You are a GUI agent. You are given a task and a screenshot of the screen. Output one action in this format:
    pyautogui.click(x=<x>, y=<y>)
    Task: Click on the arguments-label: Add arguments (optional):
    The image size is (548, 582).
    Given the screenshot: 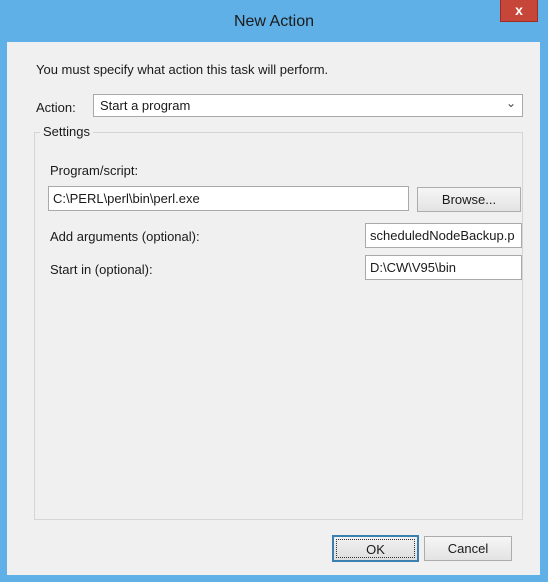 What is the action you would take?
    pyautogui.click(x=125, y=236)
    